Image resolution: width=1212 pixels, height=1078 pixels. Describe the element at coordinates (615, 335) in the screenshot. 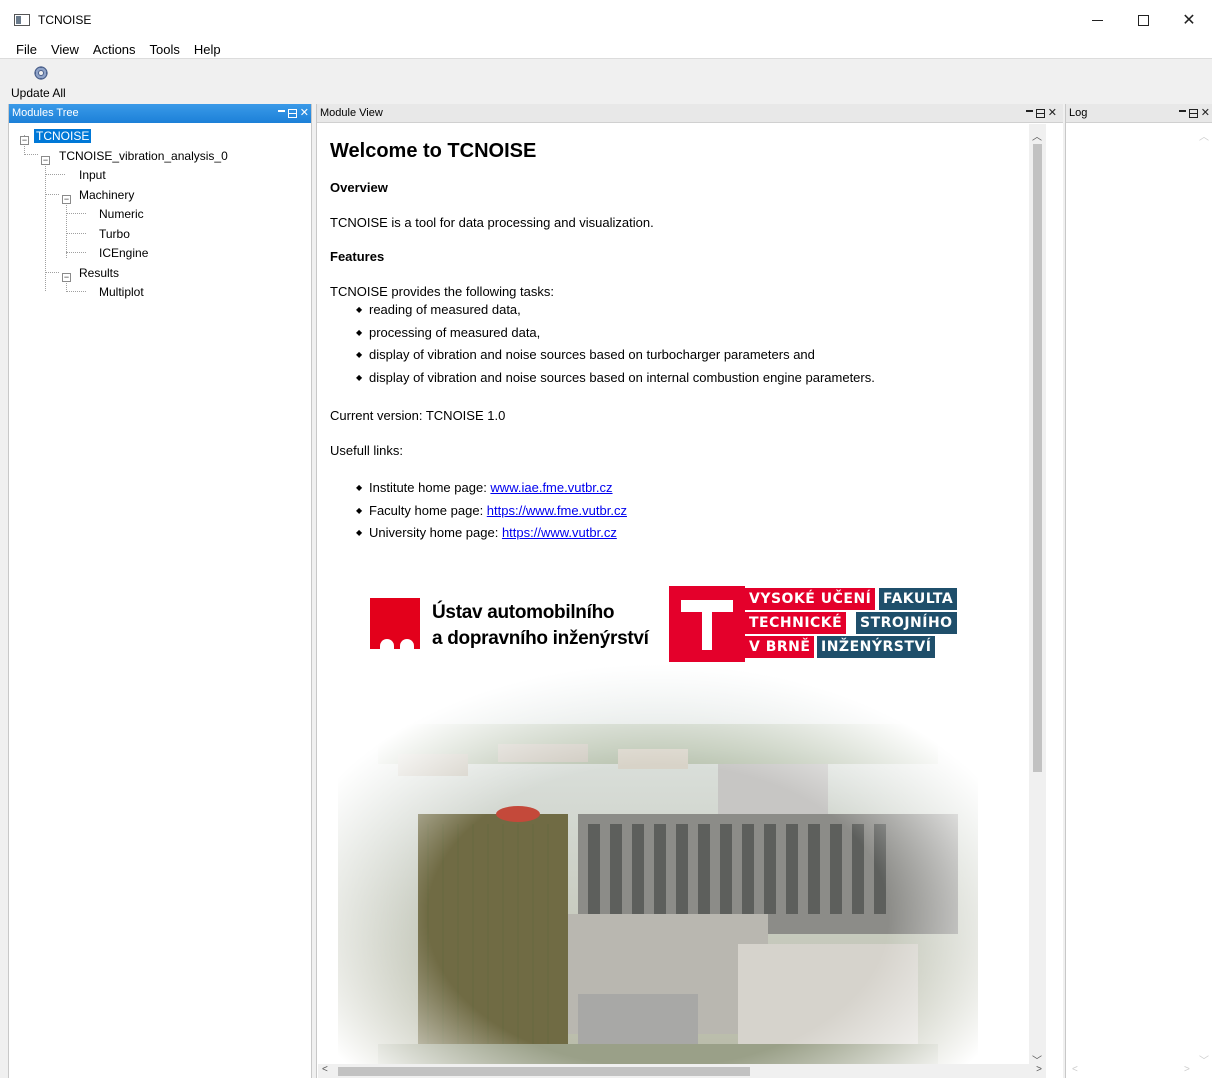

I see `list-item: processing of measured data,` at that location.